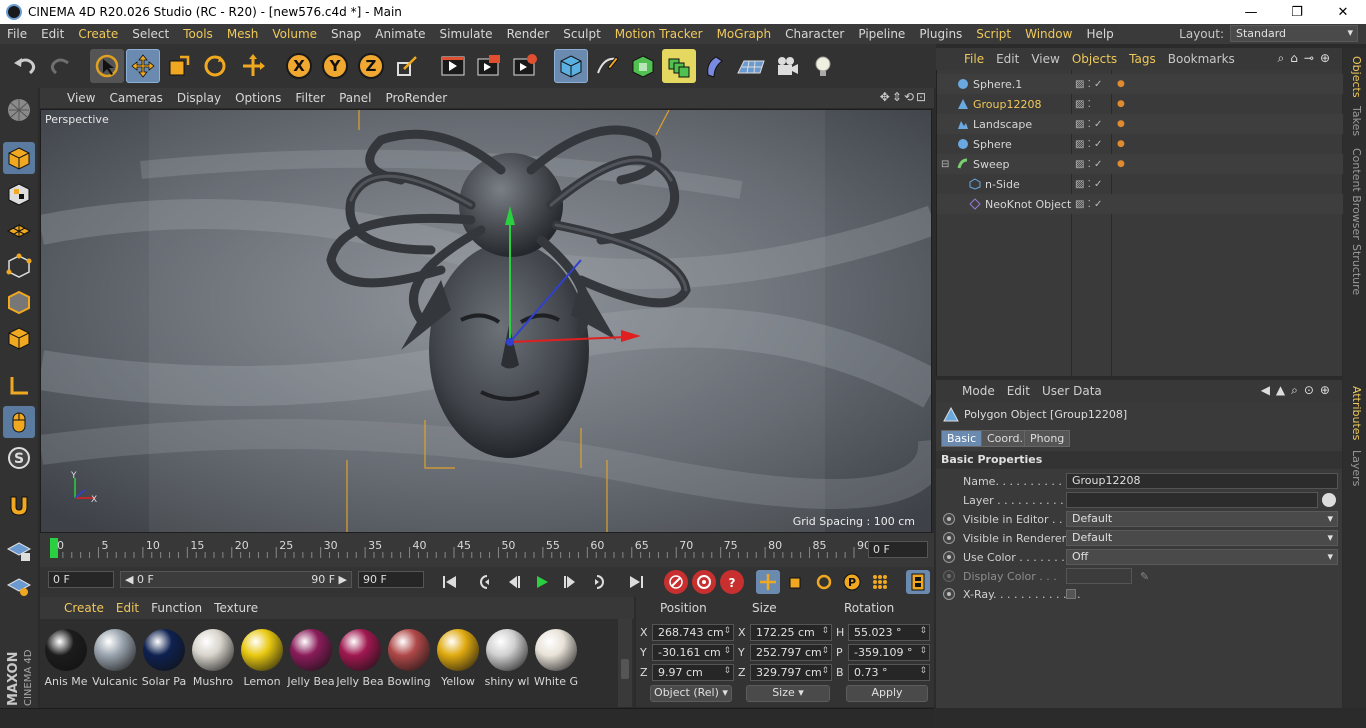  What do you see at coordinates (1072, 391) in the screenshot?
I see `attribute-menu-user-data: User Data` at bounding box center [1072, 391].